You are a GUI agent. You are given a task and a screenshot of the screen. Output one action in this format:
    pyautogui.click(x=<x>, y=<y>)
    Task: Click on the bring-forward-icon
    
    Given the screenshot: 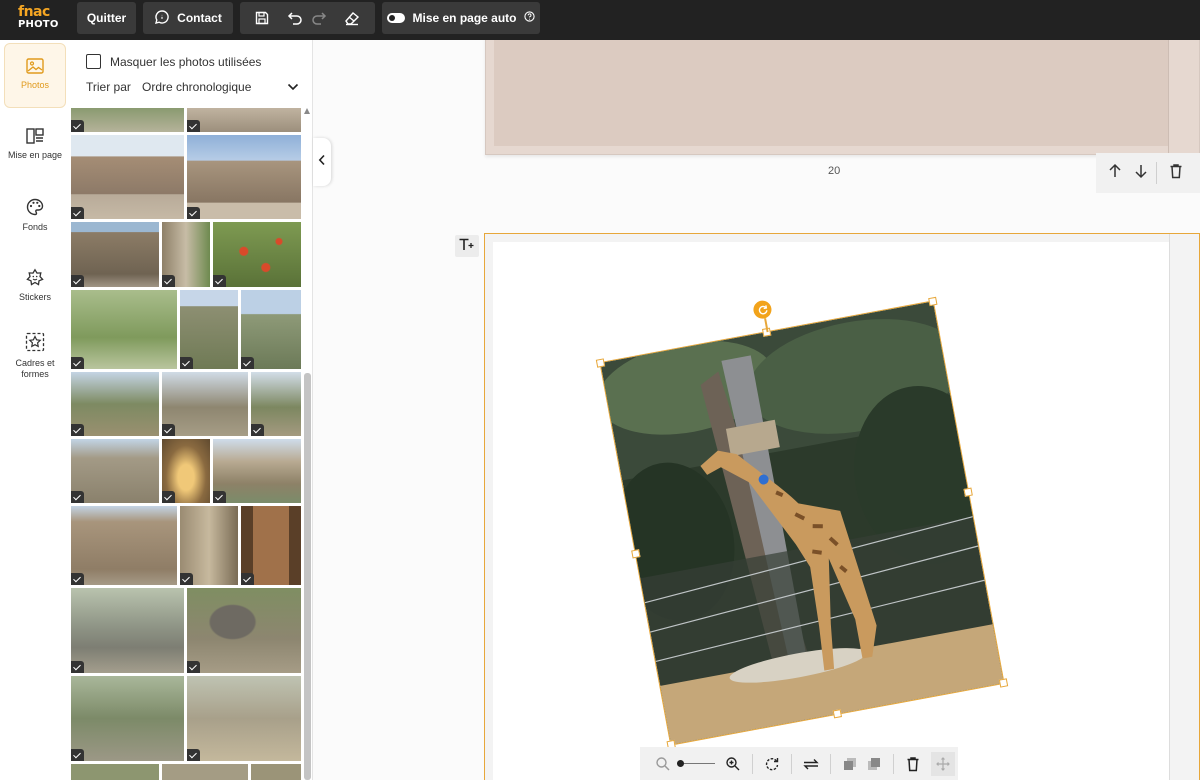 What is the action you would take?
    pyautogui.click(x=850, y=764)
    